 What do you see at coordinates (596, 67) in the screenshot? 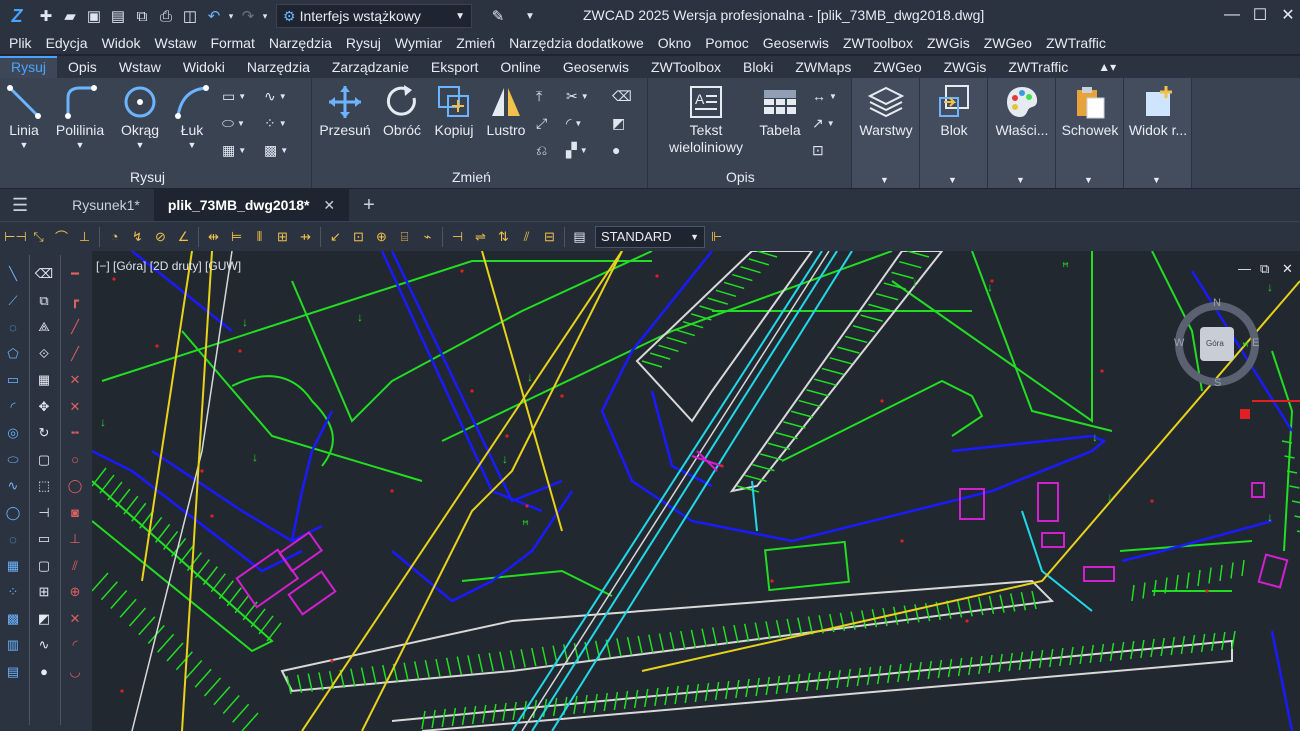
I see `tab-geoserwis: Geoserwis` at bounding box center [596, 67].